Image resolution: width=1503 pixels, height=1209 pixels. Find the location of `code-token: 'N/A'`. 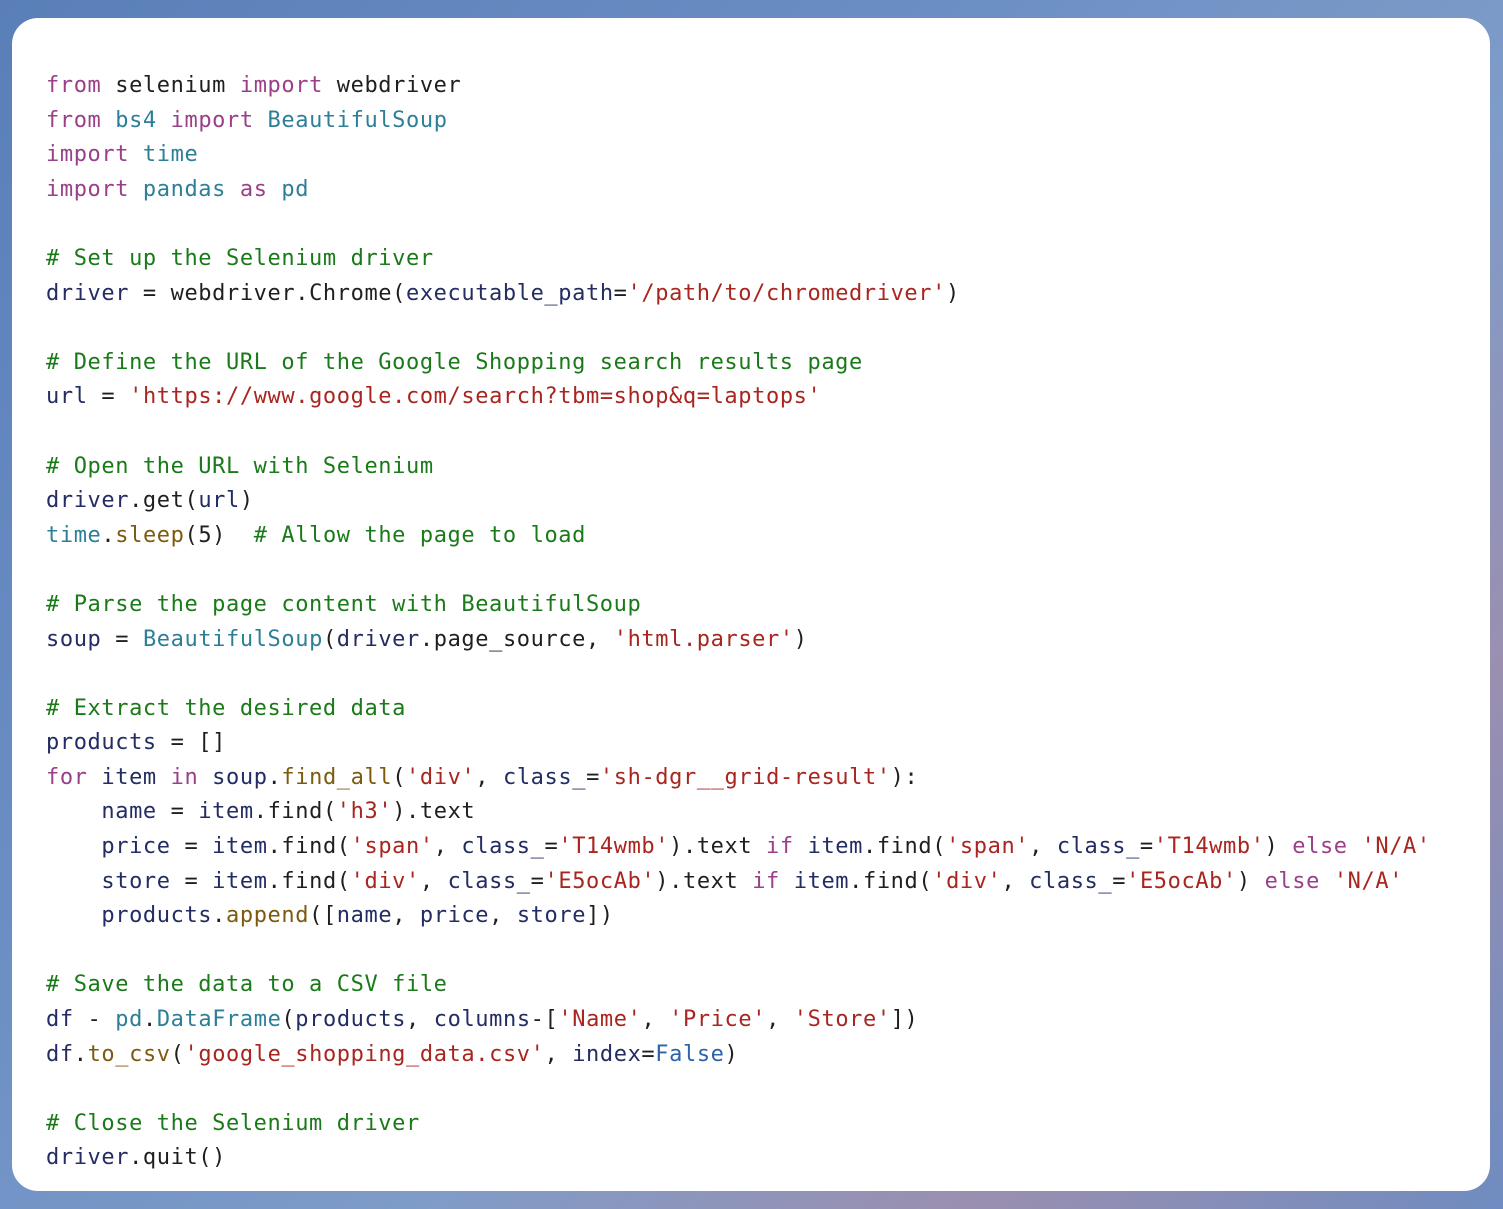

code-token: 'N/A' is located at coordinates (1396, 847).